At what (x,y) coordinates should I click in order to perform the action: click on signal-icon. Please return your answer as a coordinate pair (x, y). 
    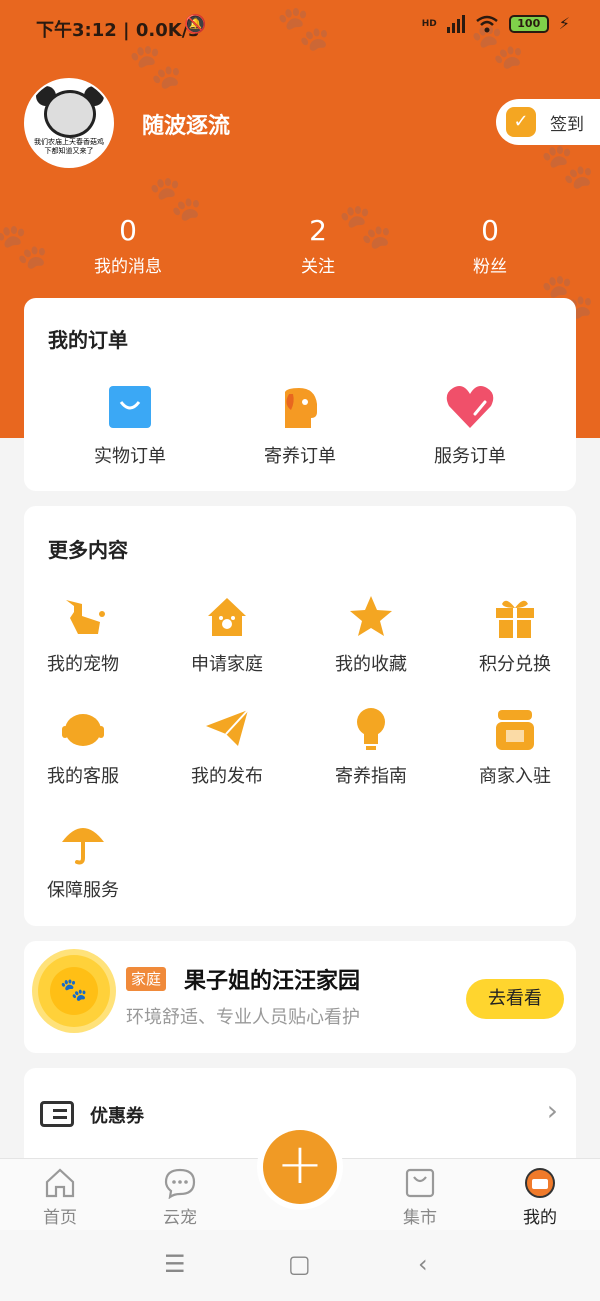
    Looking at the image, I should click on (455, 23).